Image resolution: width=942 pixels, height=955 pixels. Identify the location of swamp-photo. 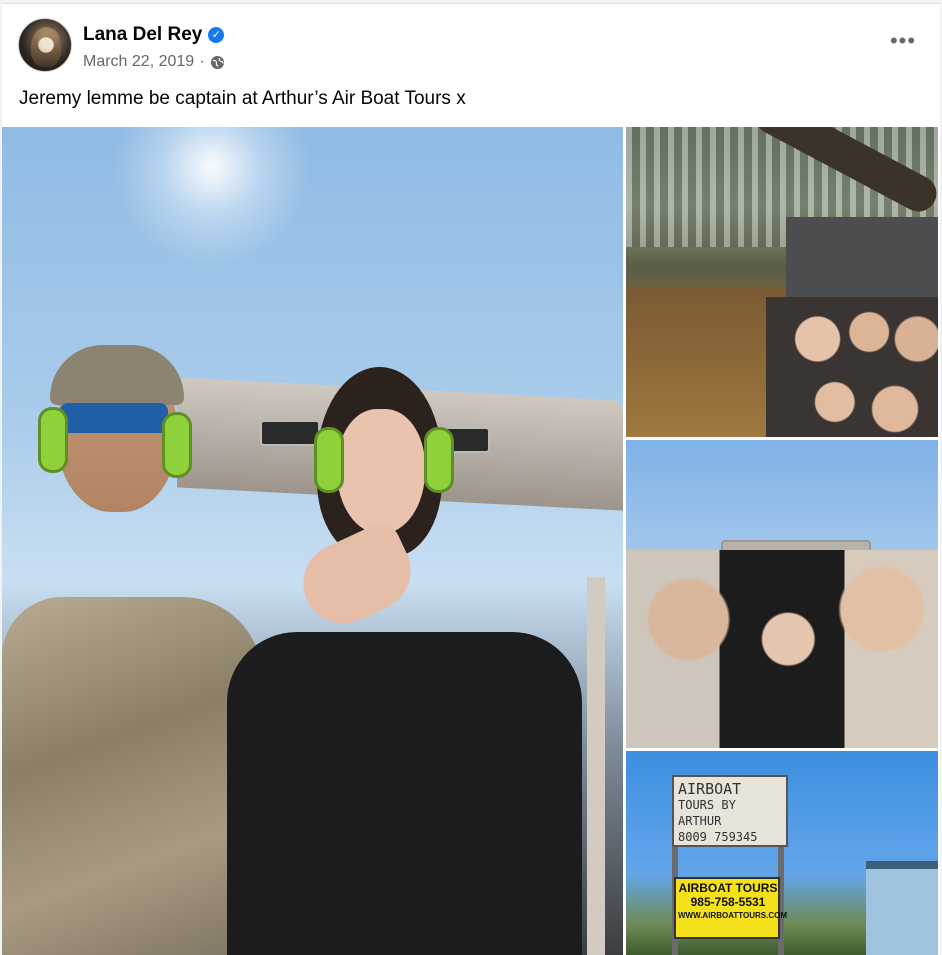
(782, 282).